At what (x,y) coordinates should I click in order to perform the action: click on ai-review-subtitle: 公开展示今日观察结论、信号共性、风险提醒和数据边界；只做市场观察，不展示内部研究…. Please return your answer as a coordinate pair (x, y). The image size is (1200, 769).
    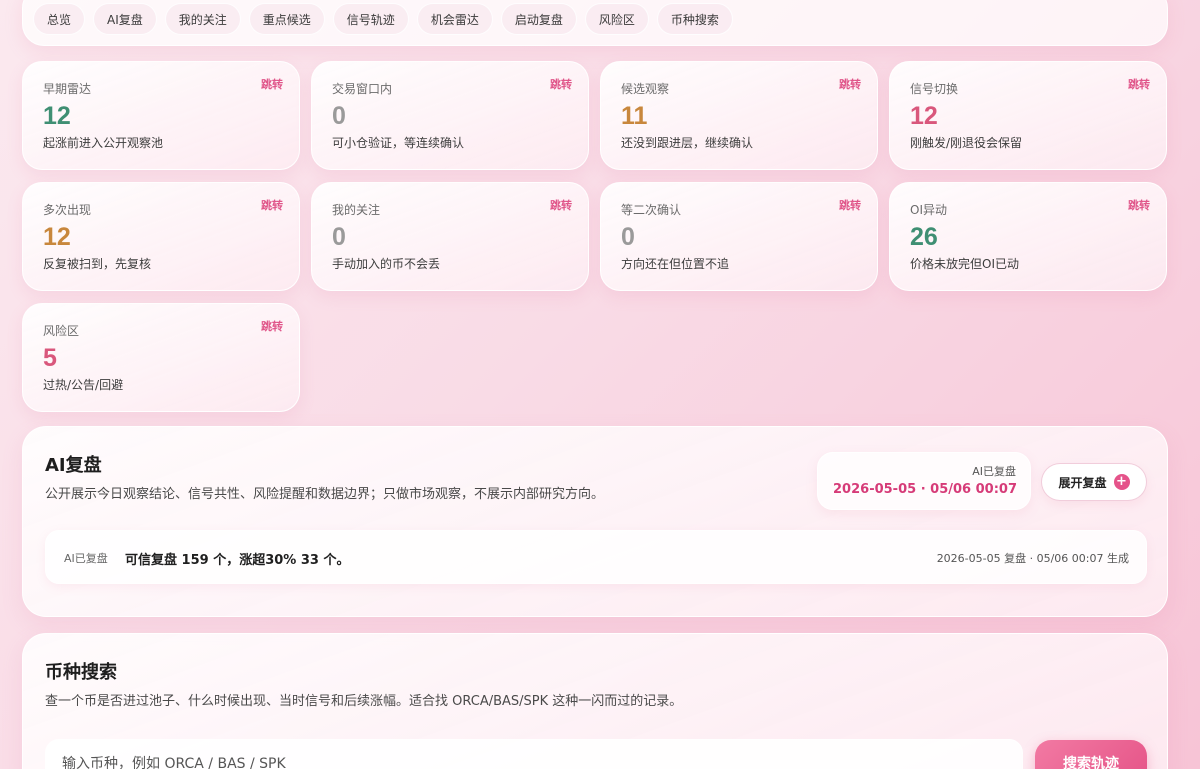
    Looking at the image, I should click on (325, 494).